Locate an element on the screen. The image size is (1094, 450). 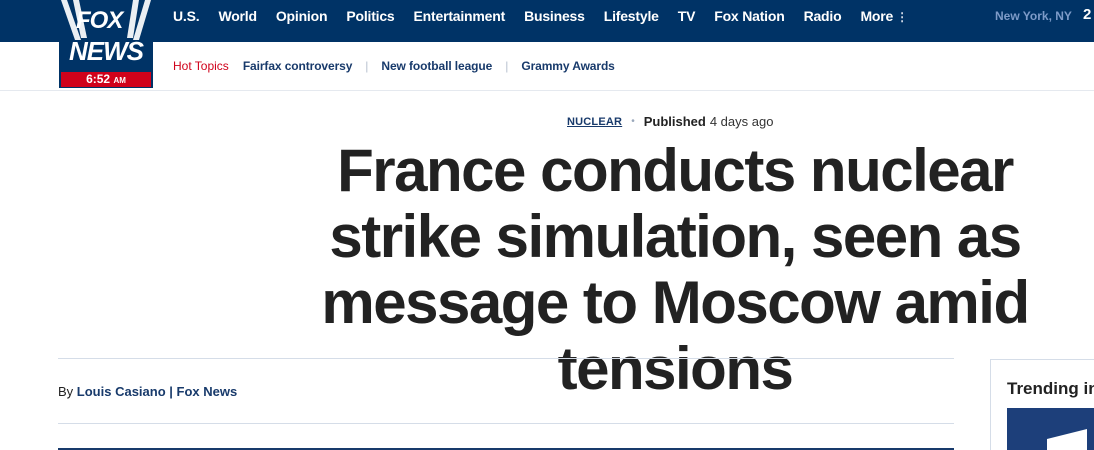
published-time: 4 days ago is located at coordinates (741, 121).